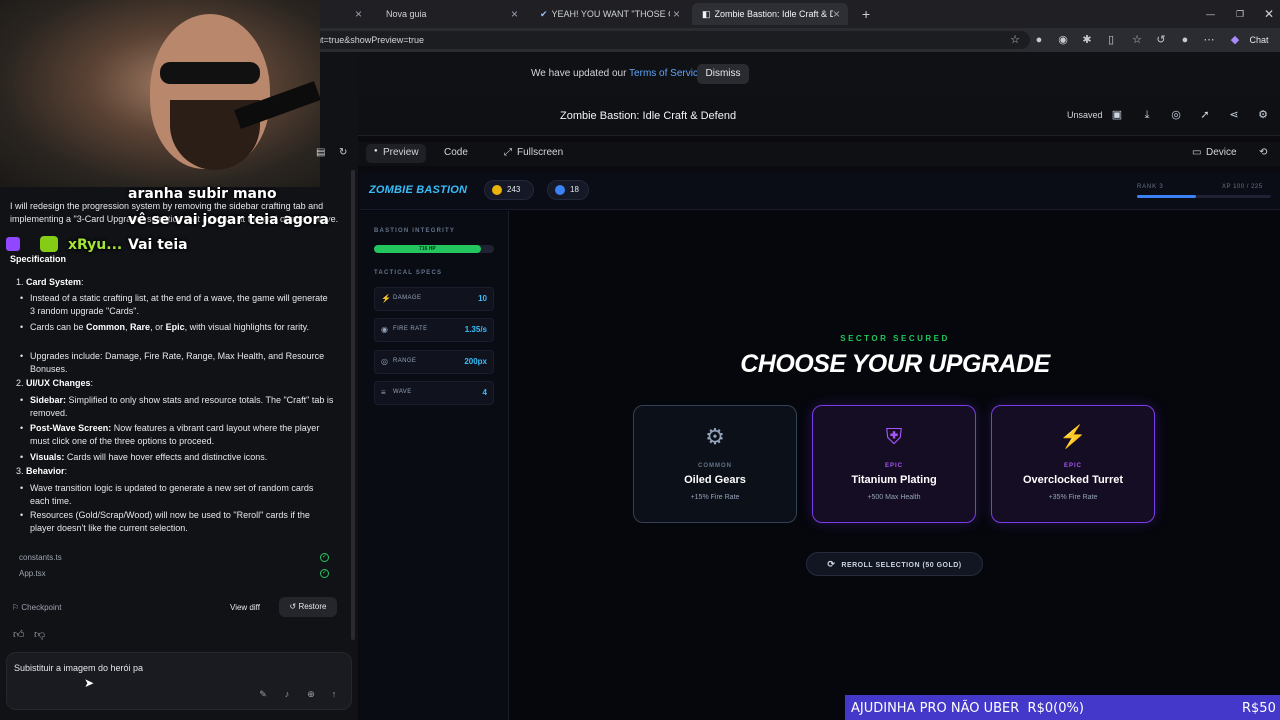 This screenshot has width=1280, height=720. What do you see at coordinates (894, 436) in the screenshot?
I see `shield-icon: ⛨` at bounding box center [894, 436].